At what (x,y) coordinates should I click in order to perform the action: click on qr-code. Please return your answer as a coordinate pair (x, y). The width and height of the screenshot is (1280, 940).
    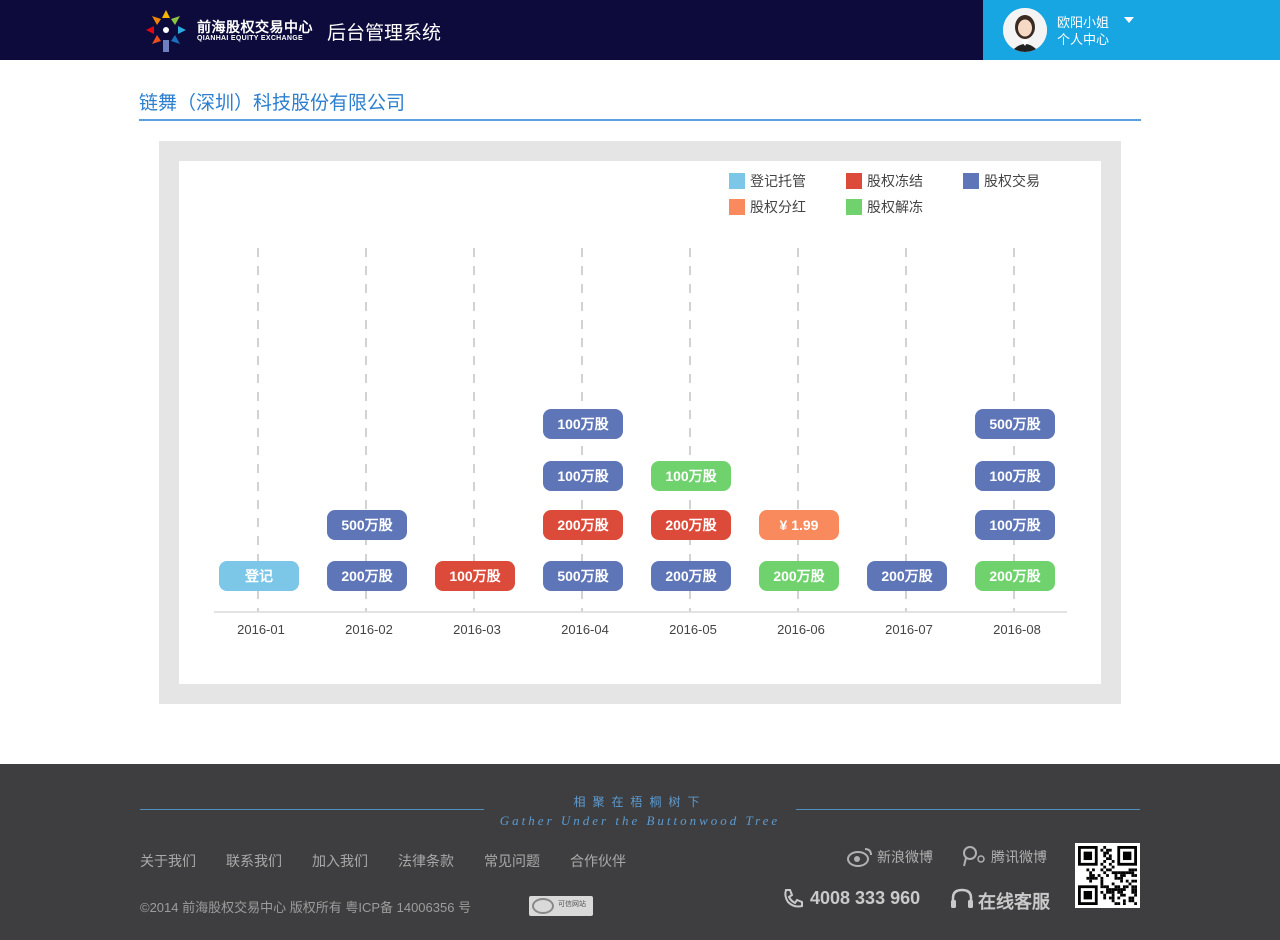
    Looking at the image, I should click on (1107, 875).